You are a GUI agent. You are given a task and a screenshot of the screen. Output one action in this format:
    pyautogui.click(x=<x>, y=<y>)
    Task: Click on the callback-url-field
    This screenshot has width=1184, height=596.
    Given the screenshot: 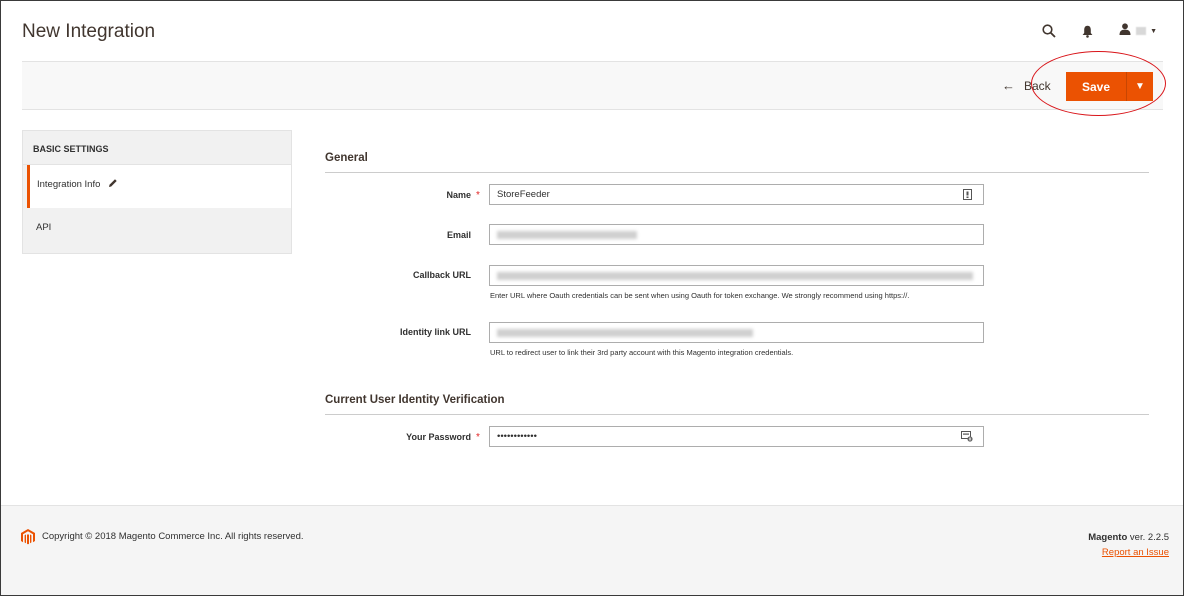 What is the action you would take?
    pyautogui.click(x=736, y=275)
    